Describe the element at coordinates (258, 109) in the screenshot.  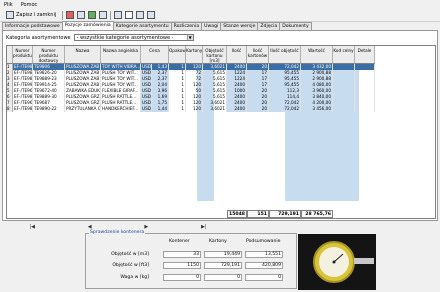
I see `table-cell: 20` at that location.